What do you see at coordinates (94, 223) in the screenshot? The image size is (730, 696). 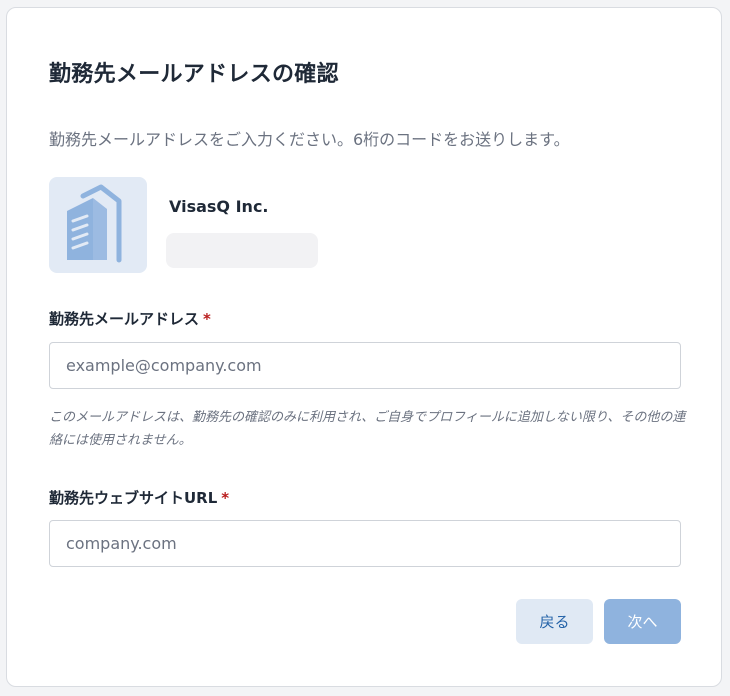 I see `building-icon` at bounding box center [94, 223].